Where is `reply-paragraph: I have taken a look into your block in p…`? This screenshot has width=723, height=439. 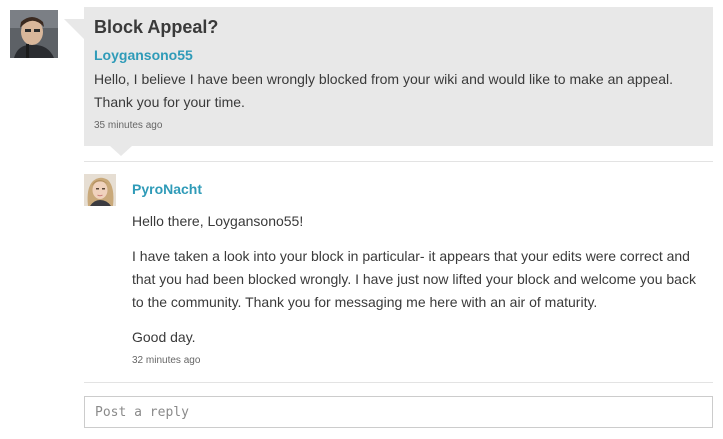 reply-paragraph: I have taken a look into your block in p… is located at coordinates (414, 279).